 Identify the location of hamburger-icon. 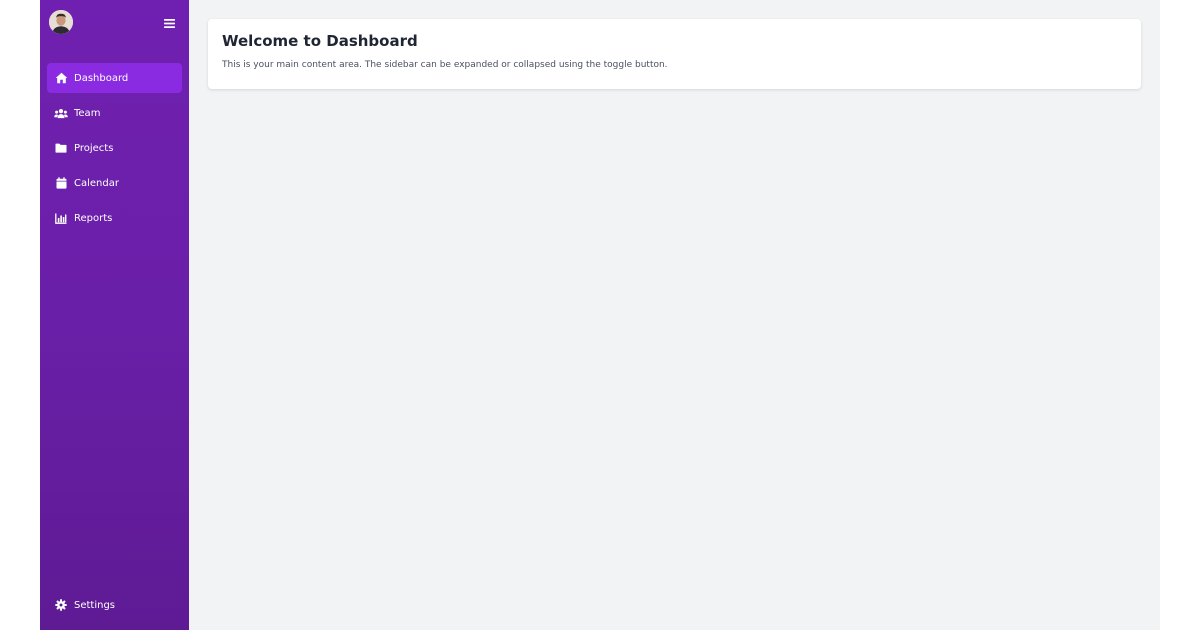
(169, 23).